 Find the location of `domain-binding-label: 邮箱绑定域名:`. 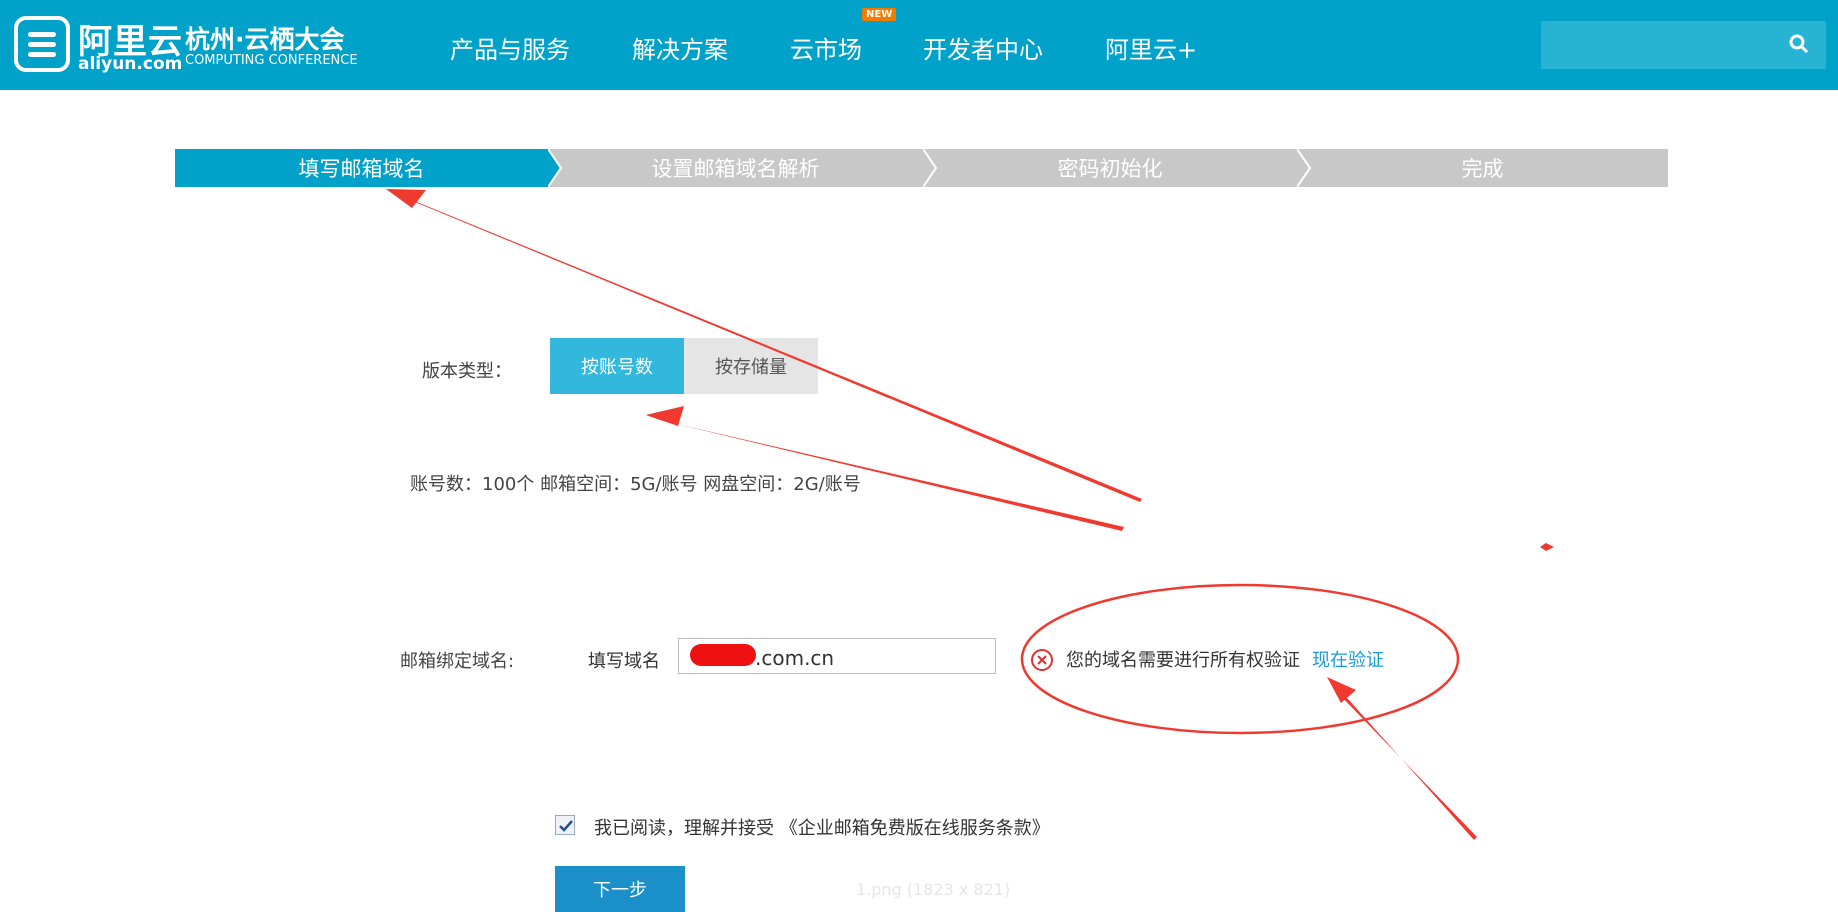

domain-binding-label: 邮箱绑定域名: is located at coordinates (457, 661).